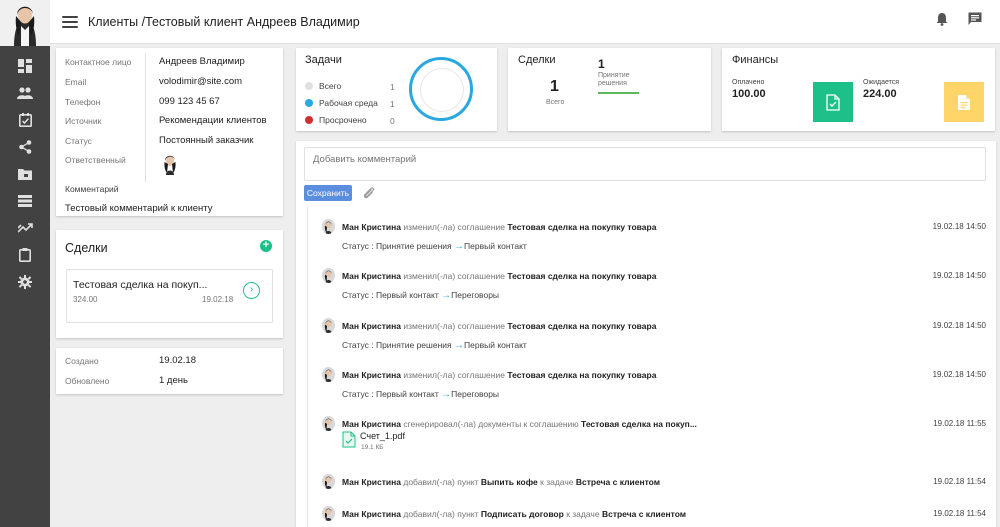 Image resolution: width=1000 pixels, height=527 pixels. I want to click on nav-tasks, so click(25, 119).